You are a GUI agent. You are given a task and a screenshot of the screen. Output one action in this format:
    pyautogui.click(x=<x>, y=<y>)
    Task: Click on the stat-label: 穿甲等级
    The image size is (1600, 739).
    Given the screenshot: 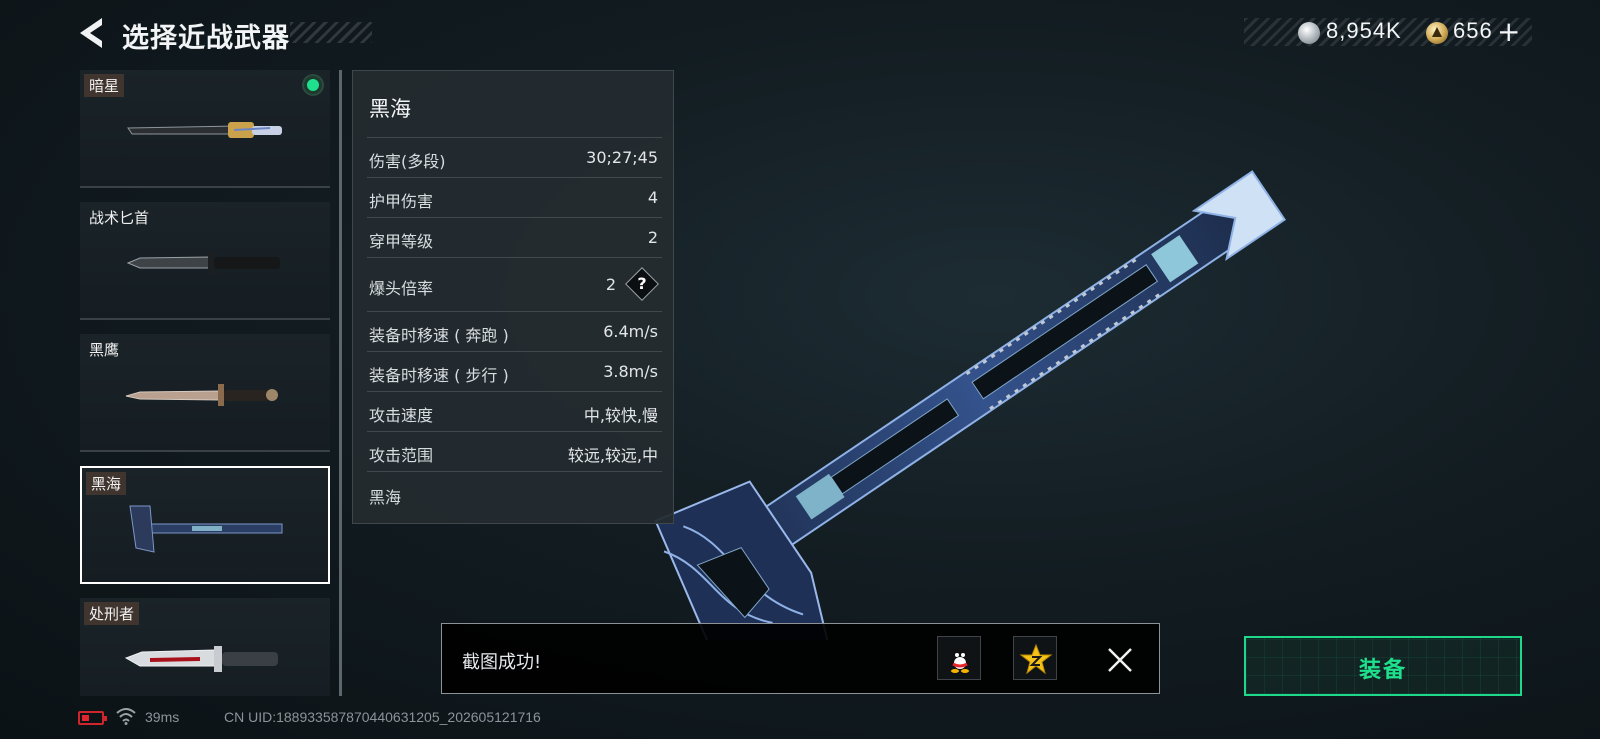 What is the action you would take?
    pyautogui.click(x=401, y=241)
    